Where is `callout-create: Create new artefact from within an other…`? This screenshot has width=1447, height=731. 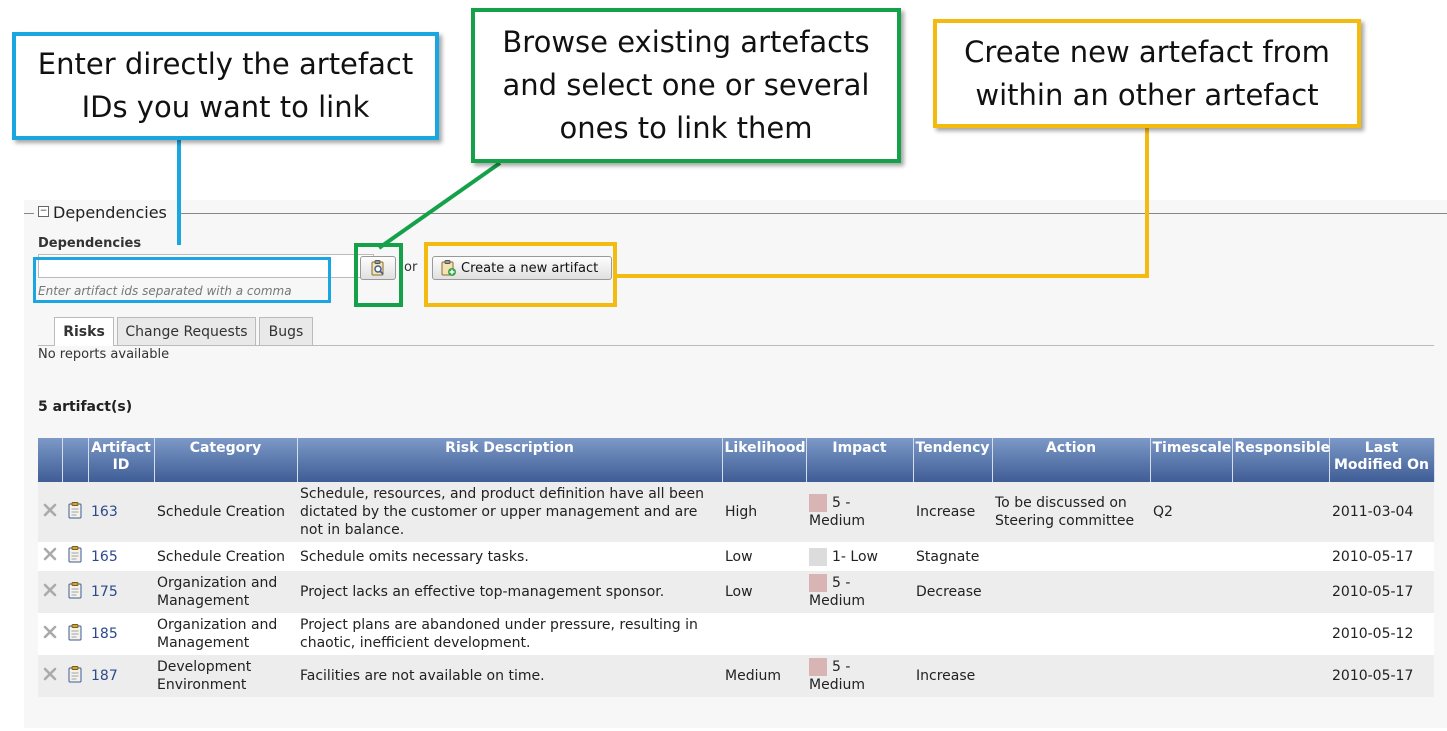 callout-create: Create new artefact from within an other… is located at coordinates (1147, 73).